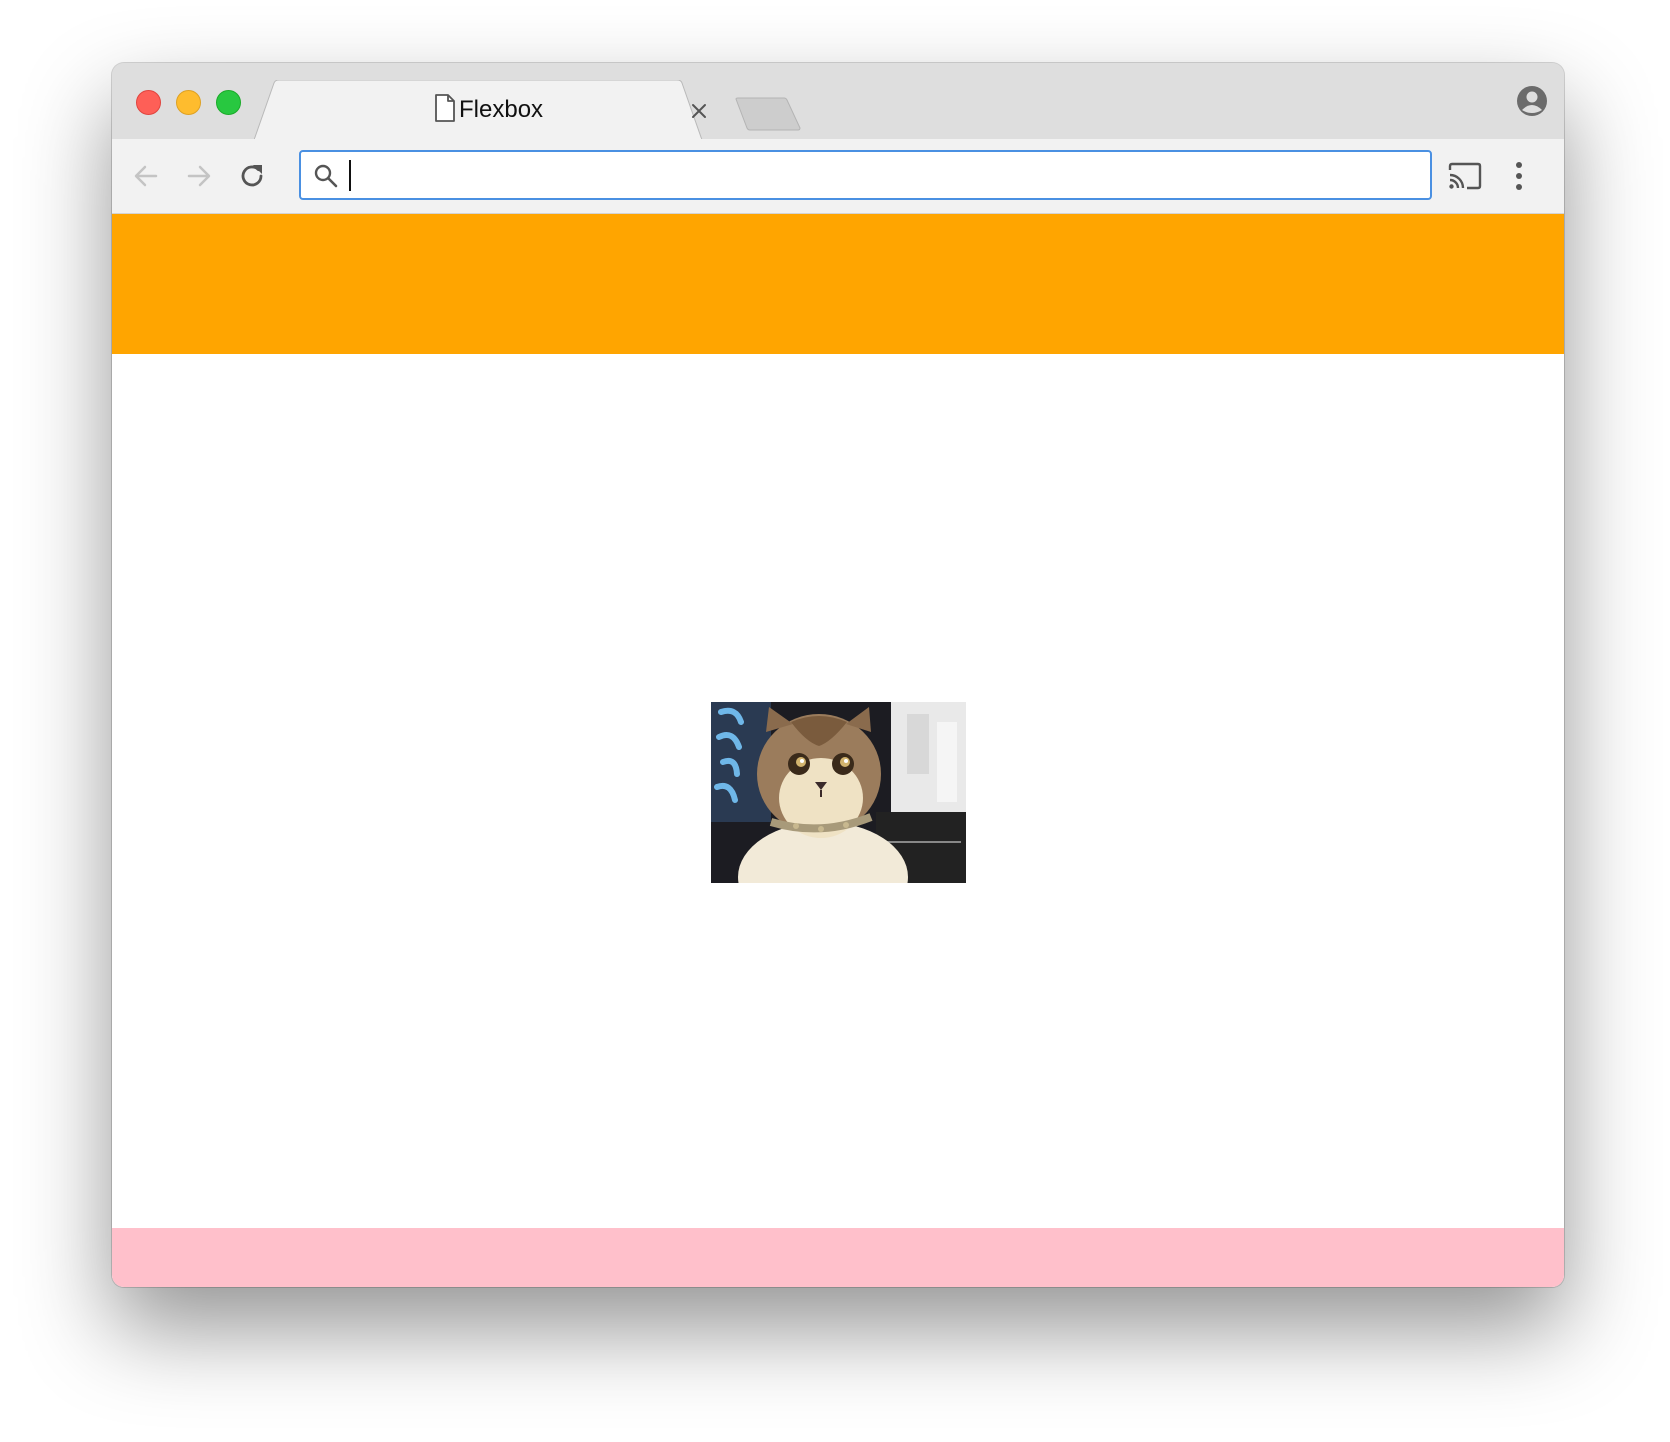 The width and height of the screenshot is (1670, 1442). I want to click on cast-icon, so click(1465, 176).